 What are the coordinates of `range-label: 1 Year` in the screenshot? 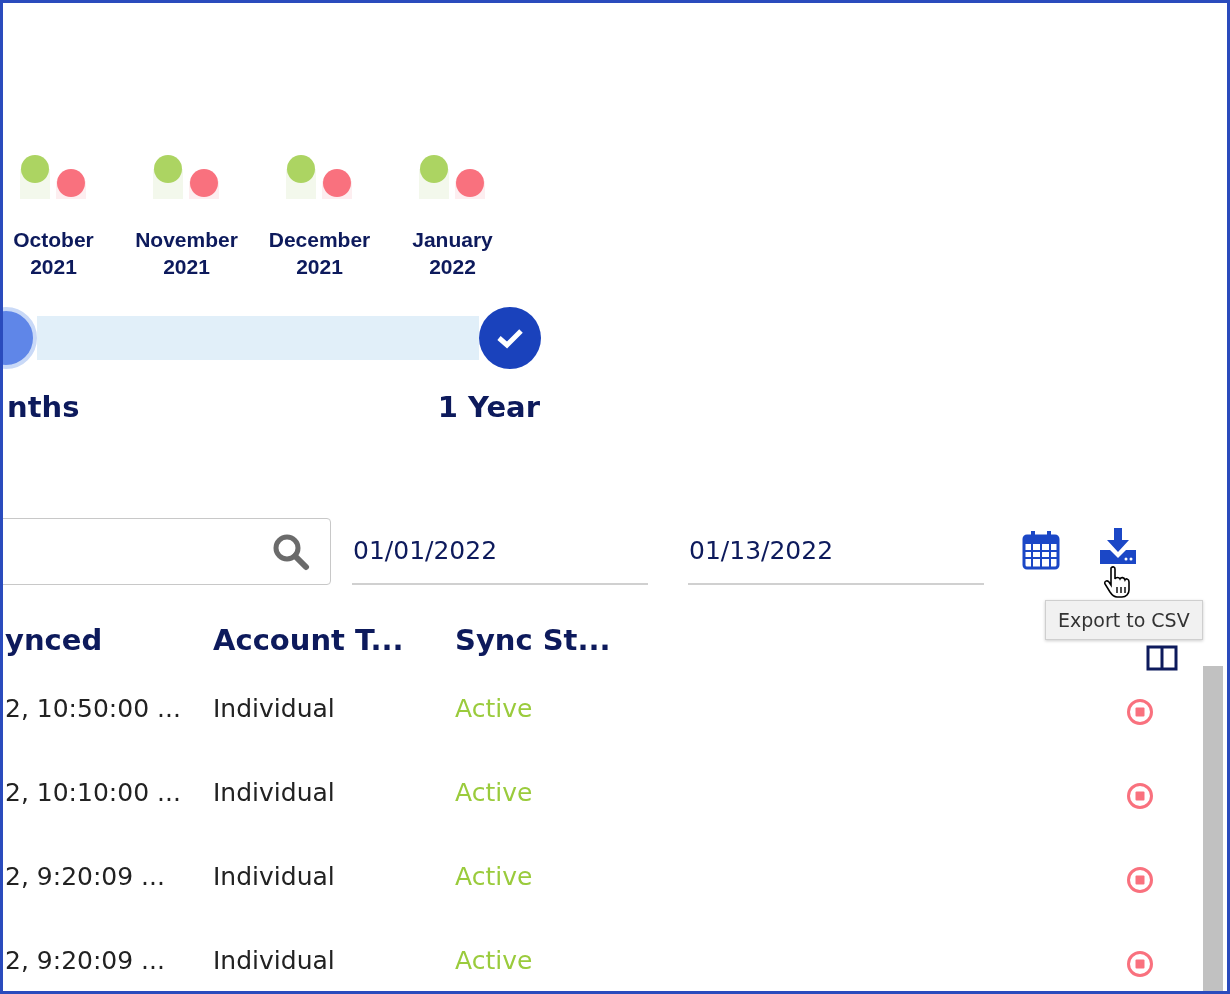 It's located at (488, 407).